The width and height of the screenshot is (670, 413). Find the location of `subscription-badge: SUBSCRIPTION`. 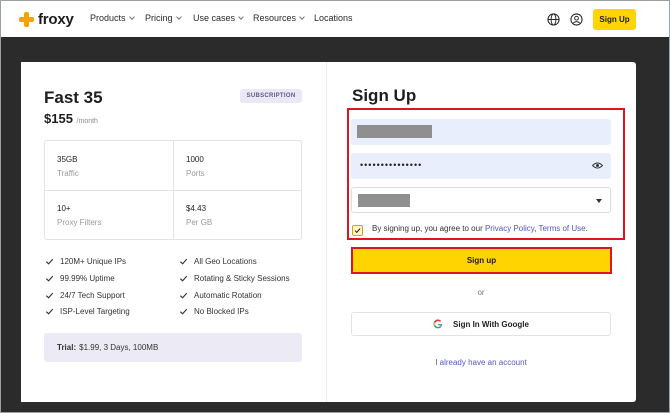

subscription-badge: SUBSCRIPTION is located at coordinates (271, 96).